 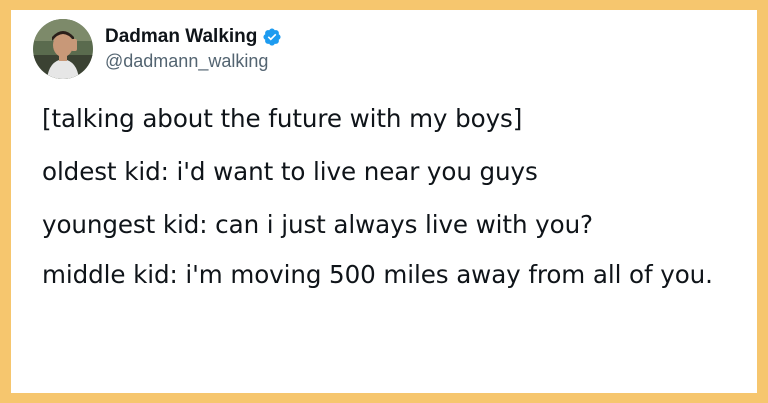 What do you see at coordinates (272, 37) in the screenshot?
I see `verified-badge-icon` at bounding box center [272, 37].